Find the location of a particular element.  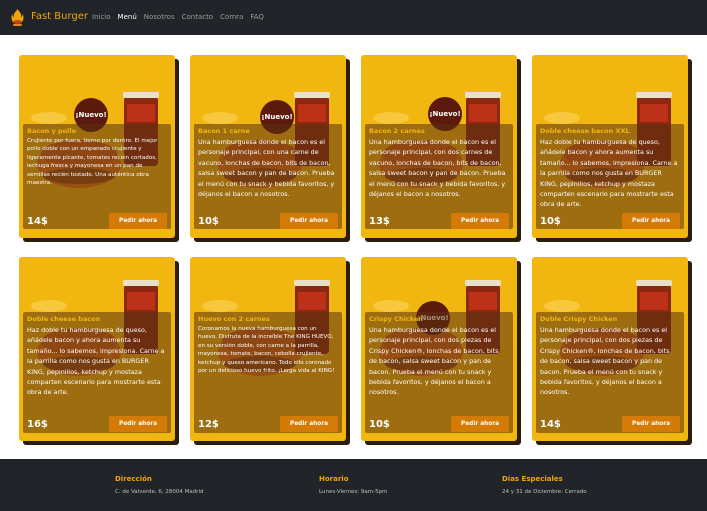

card-title: Bacon y pollo is located at coordinates (52, 131).